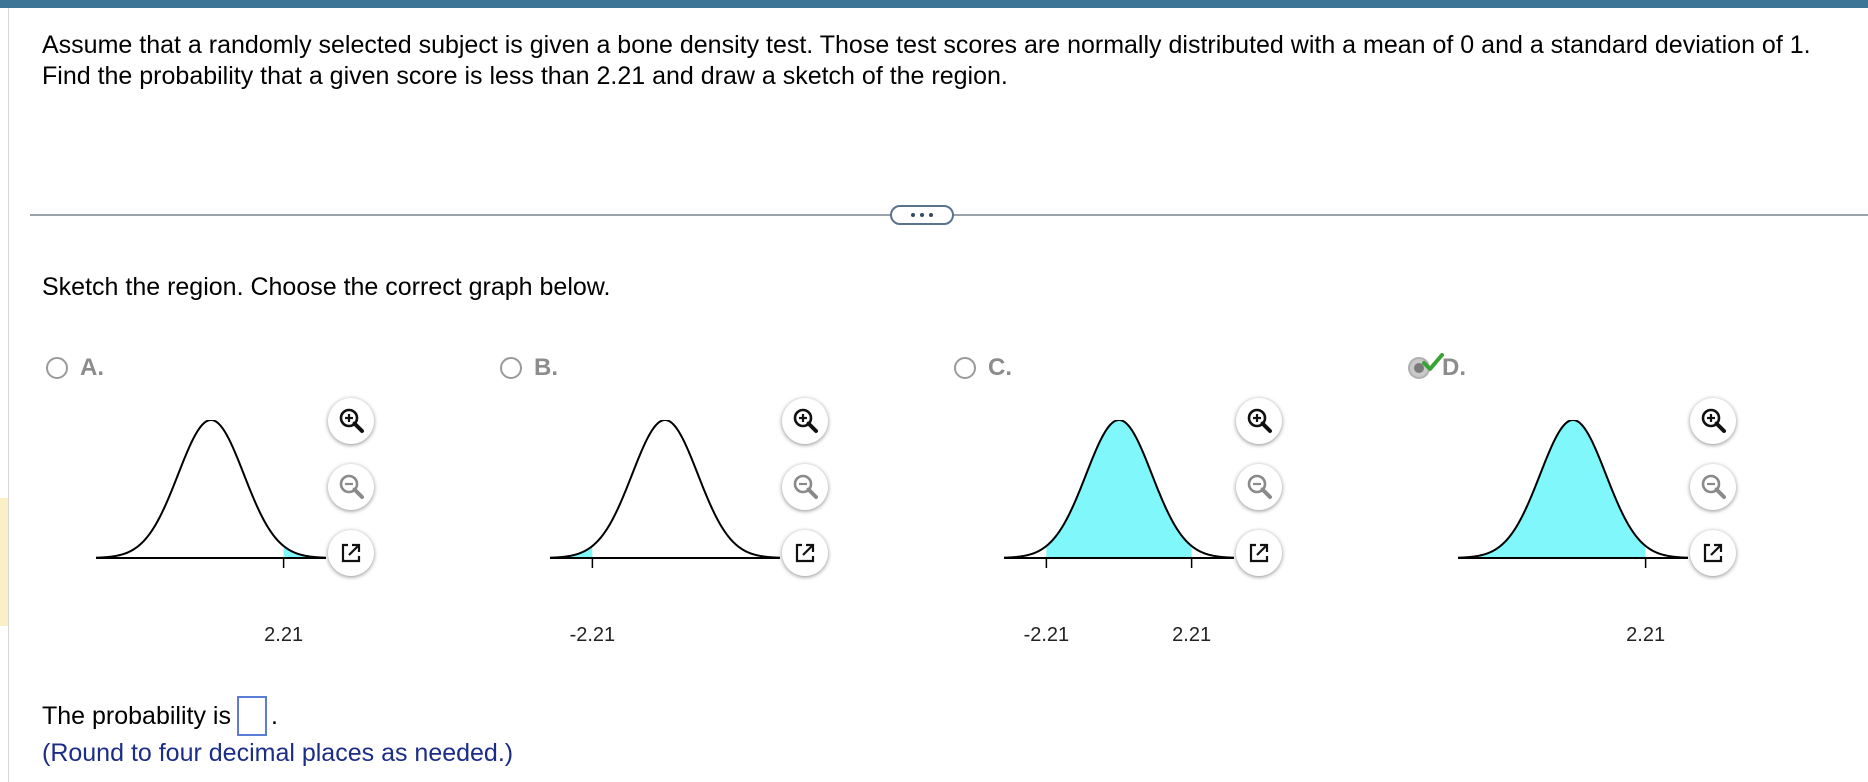  I want to click on option-c-letter: C., so click(1000, 367).